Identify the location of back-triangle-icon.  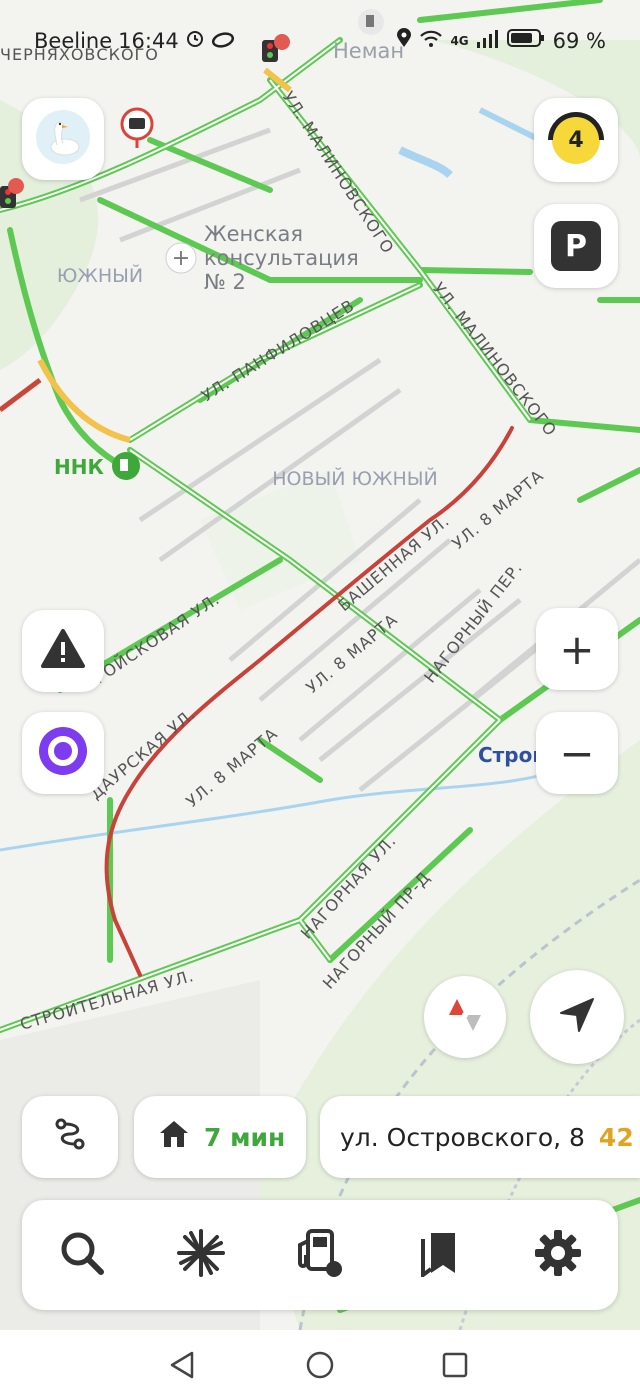
(183, 1367).